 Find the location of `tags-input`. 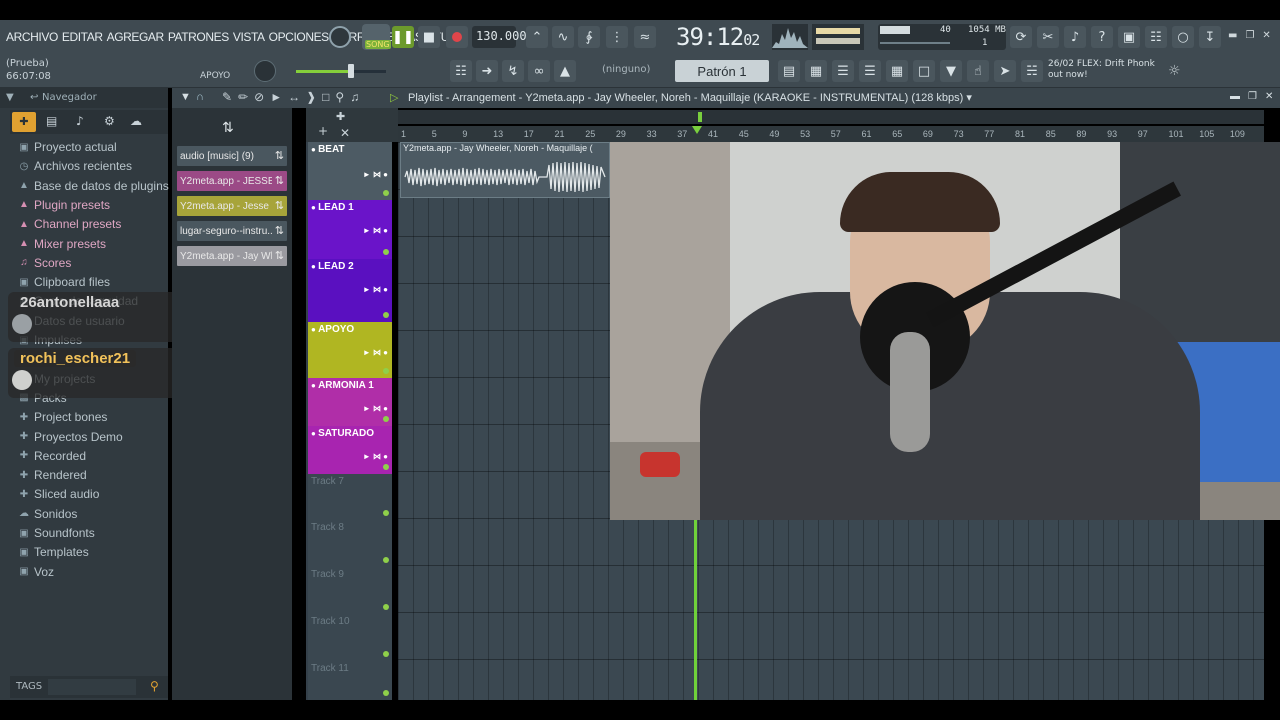

tags-input is located at coordinates (92, 687).